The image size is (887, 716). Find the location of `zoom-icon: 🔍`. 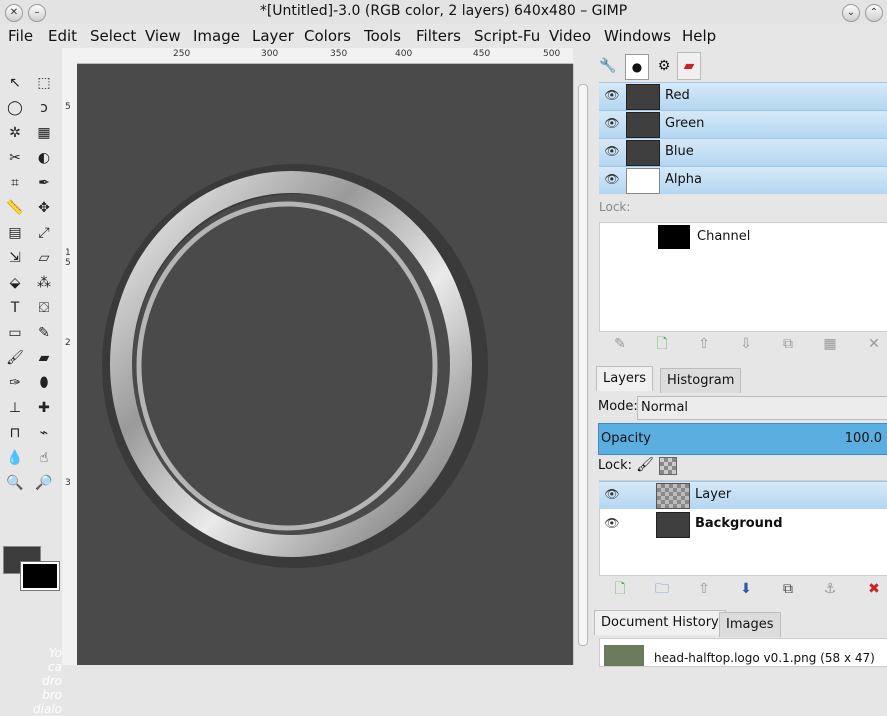

zoom-icon: 🔍 is located at coordinates (15, 483).